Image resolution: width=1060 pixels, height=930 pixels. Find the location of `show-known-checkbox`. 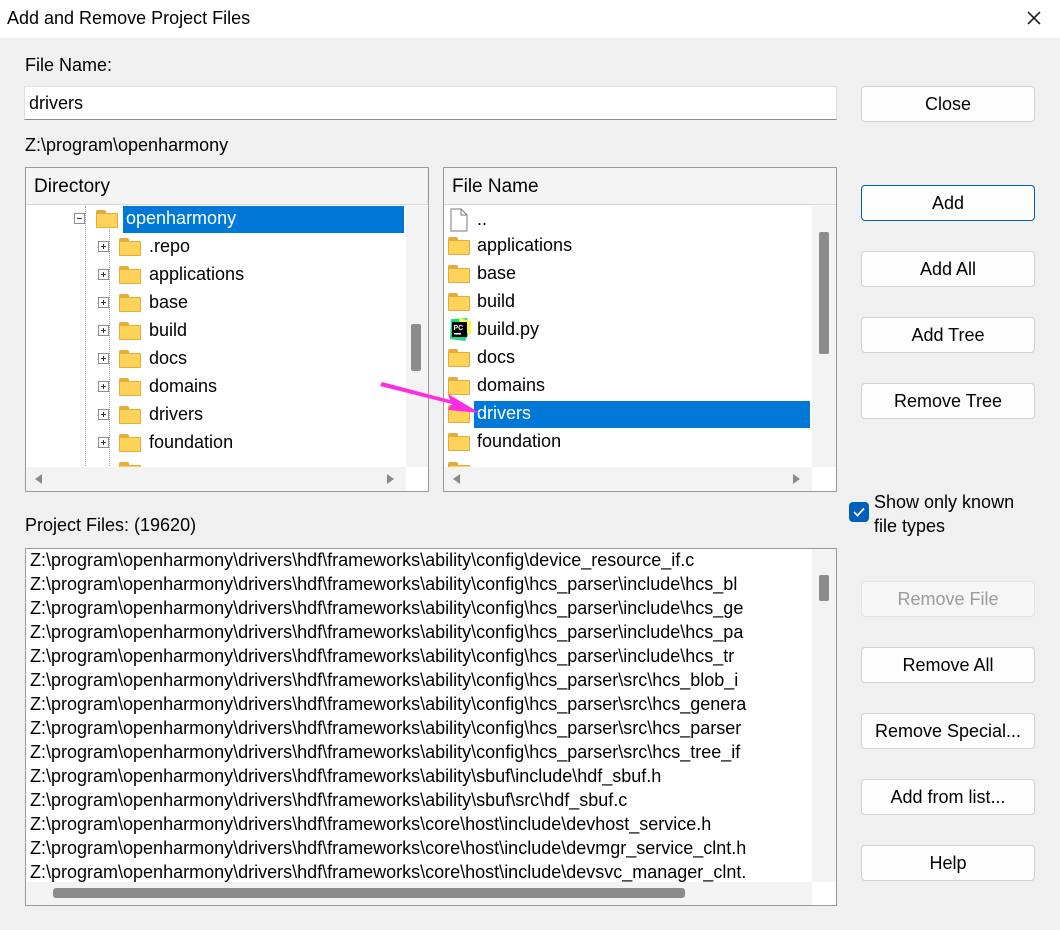

show-known-checkbox is located at coordinates (859, 512).